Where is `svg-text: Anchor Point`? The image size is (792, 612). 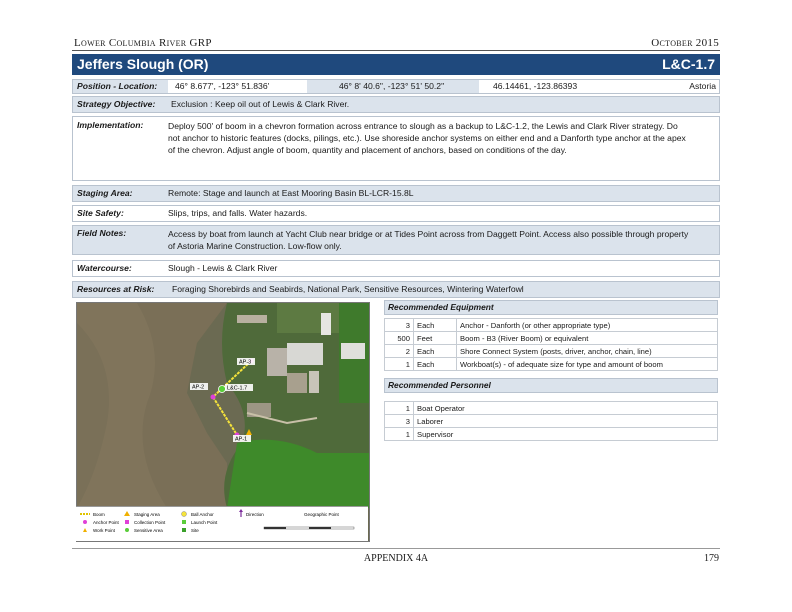
svg-text: Anchor Point is located at coordinates (106, 522).